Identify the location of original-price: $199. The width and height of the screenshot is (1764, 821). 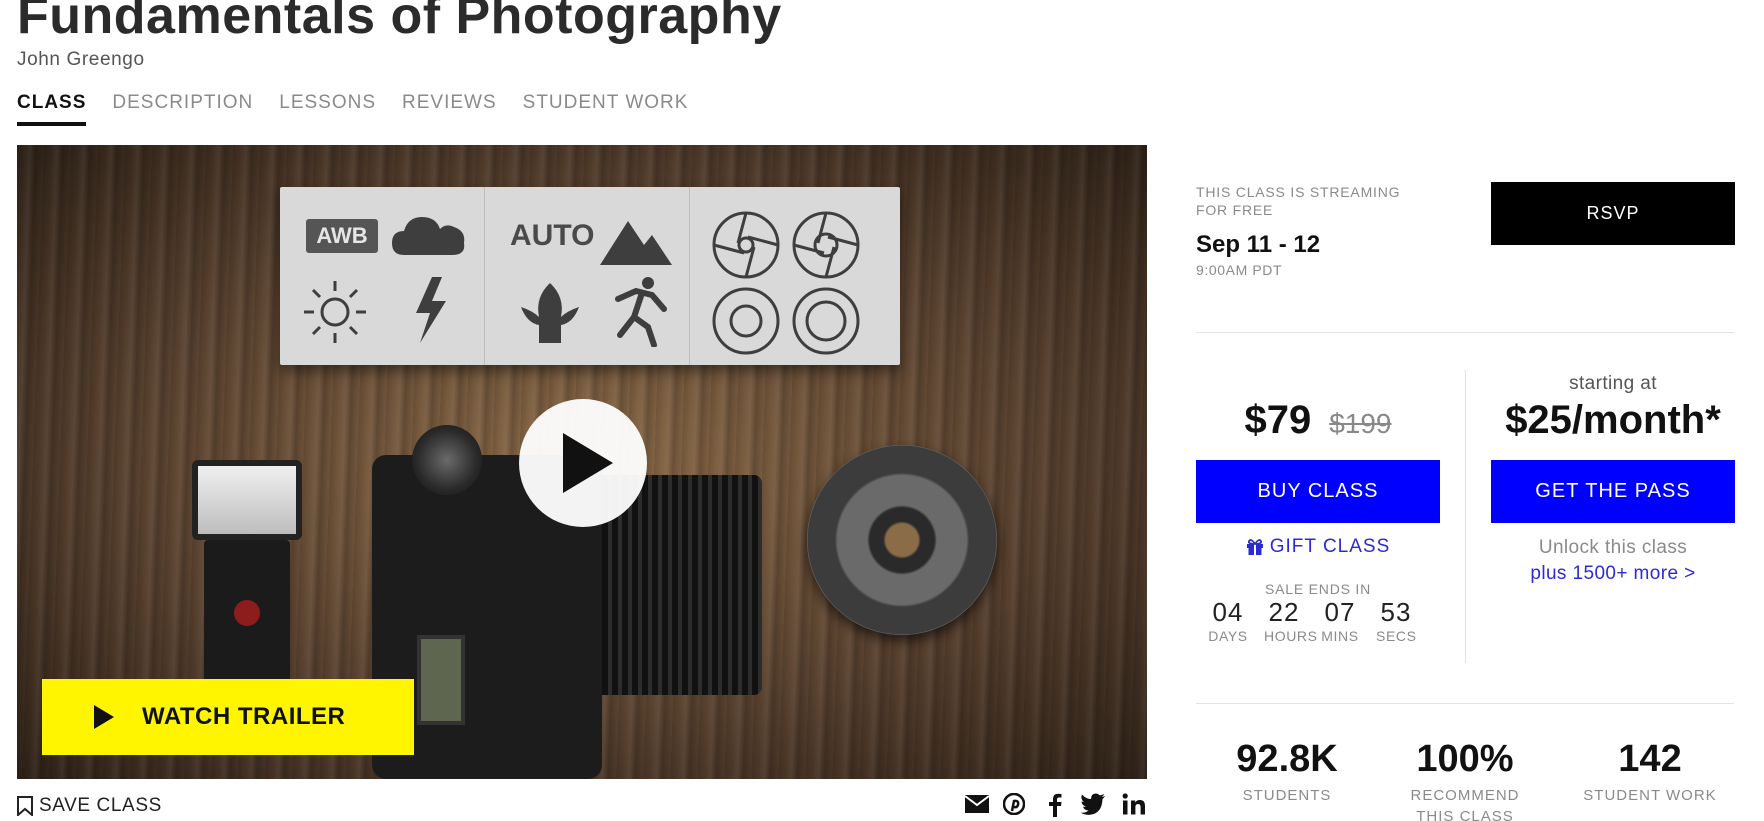
(1360, 423).